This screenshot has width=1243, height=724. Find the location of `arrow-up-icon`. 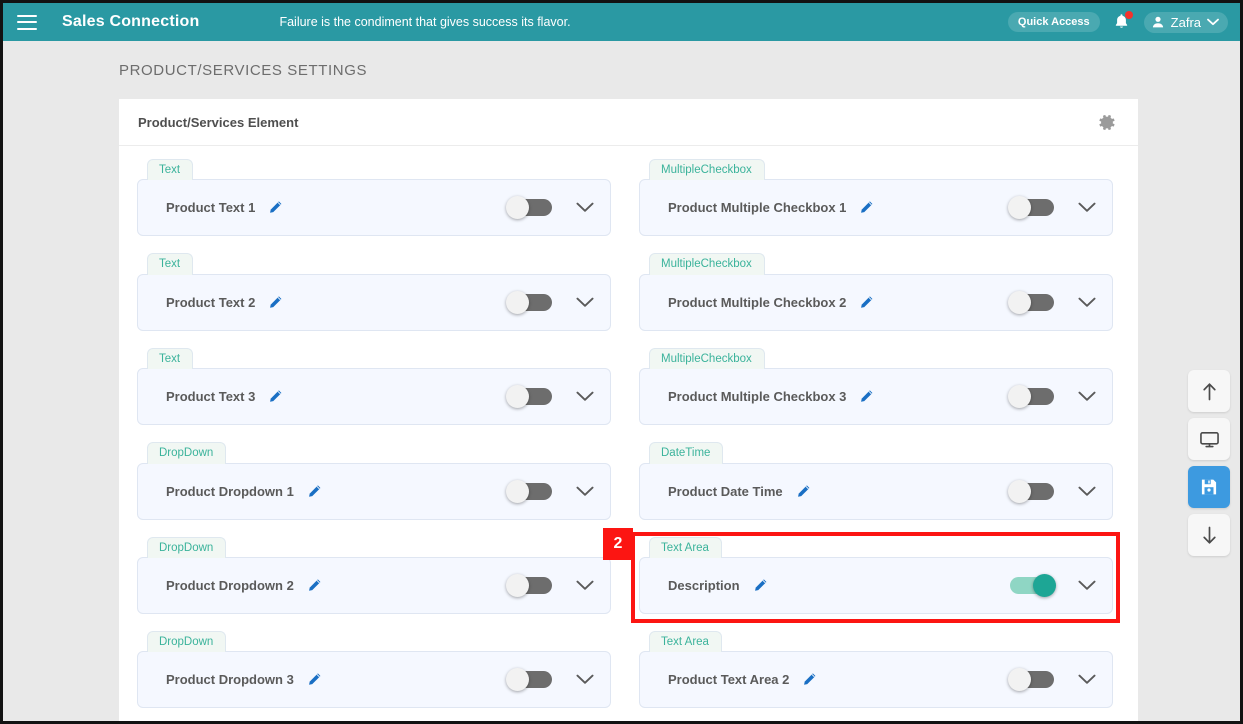

arrow-up-icon is located at coordinates (1209, 391).